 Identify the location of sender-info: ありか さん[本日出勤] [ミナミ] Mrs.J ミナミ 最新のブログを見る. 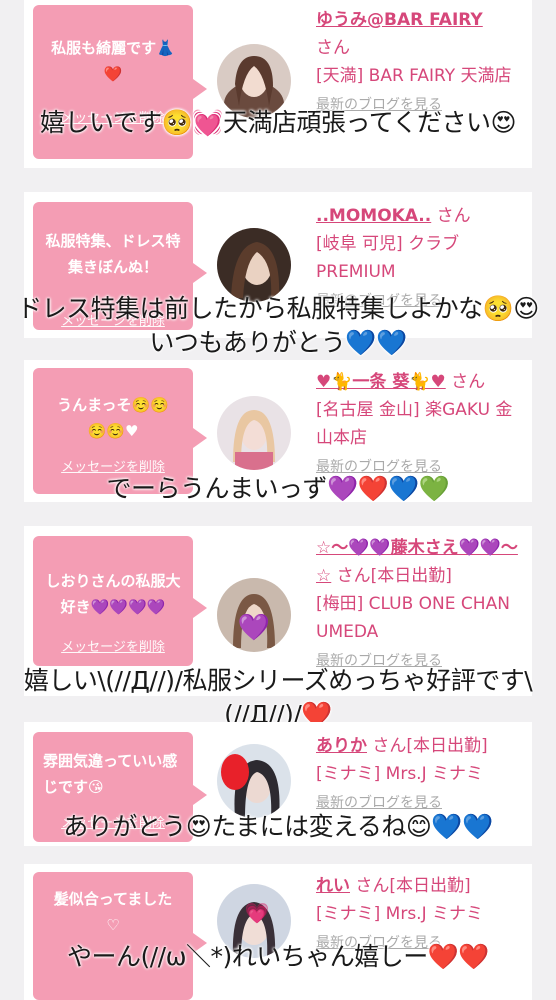
(421, 774).